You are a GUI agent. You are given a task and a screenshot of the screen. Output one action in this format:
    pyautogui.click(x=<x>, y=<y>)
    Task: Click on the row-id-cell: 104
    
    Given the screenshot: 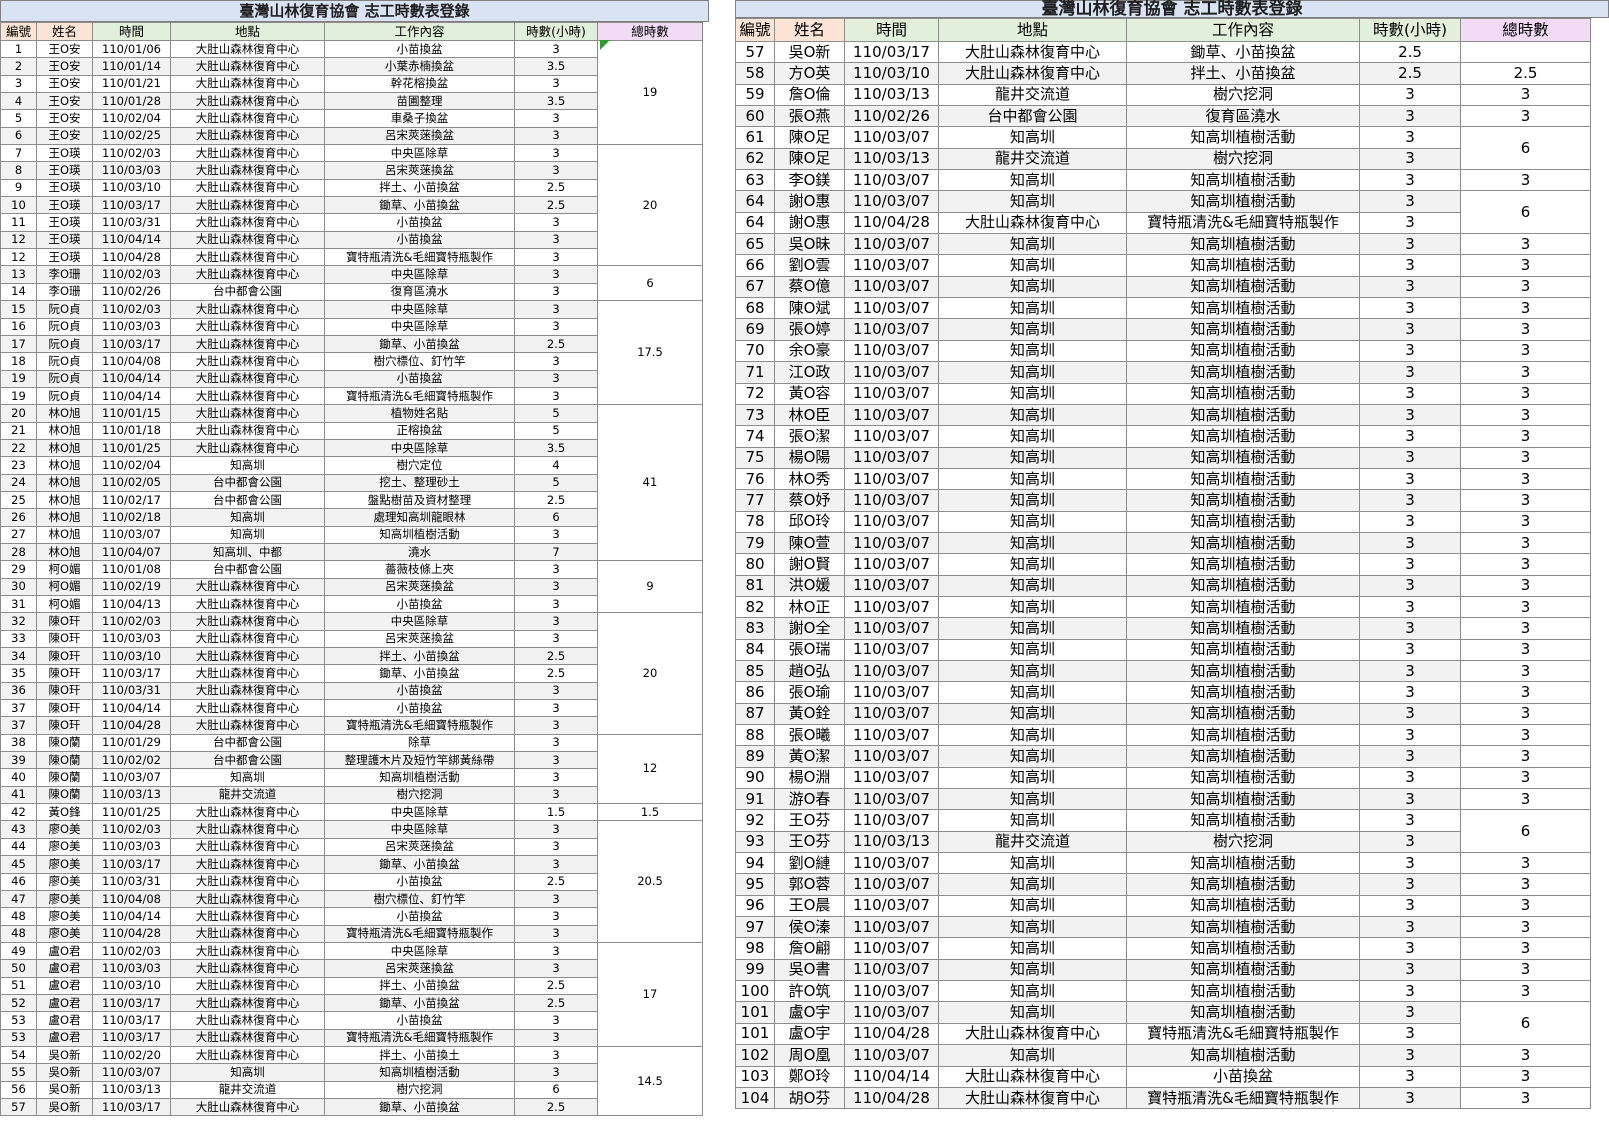 What is the action you would take?
    pyautogui.click(x=755, y=1098)
    